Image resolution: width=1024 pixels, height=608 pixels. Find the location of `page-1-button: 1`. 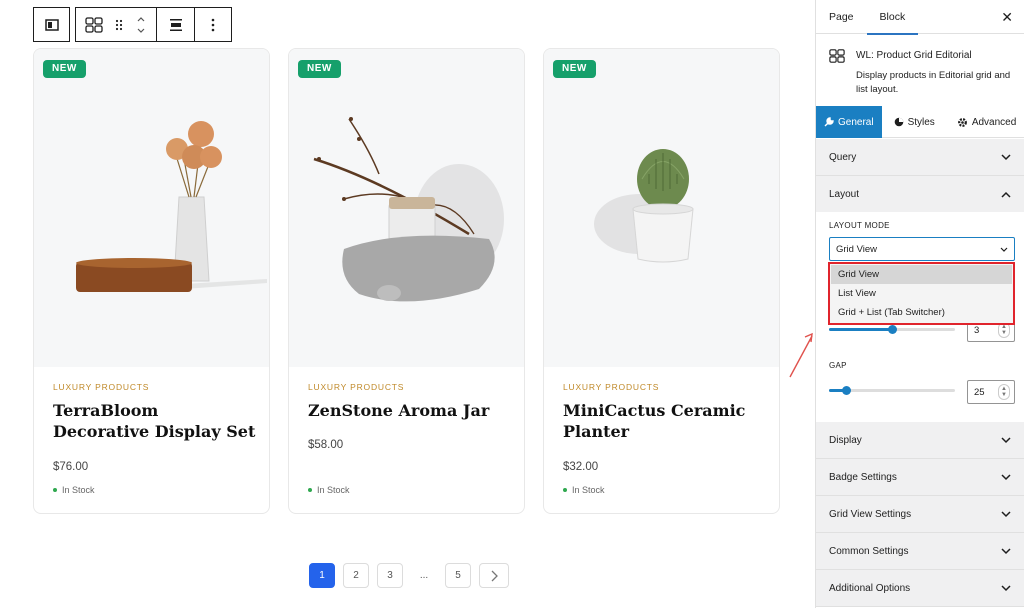

page-1-button: 1 is located at coordinates (322, 575).